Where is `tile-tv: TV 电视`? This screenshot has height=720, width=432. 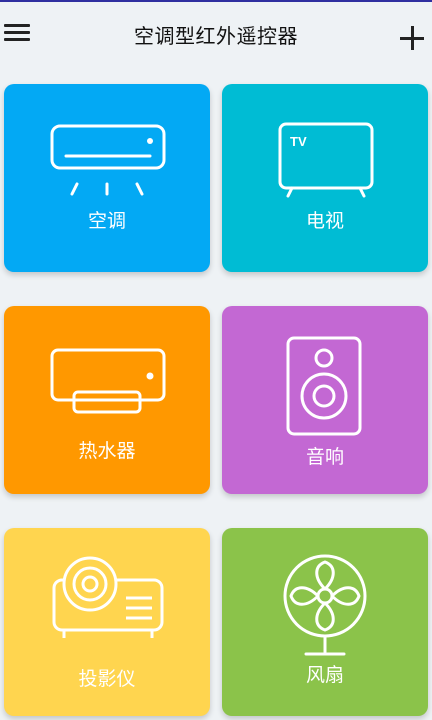 tile-tv: TV 电视 is located at coordinates (325, 178).